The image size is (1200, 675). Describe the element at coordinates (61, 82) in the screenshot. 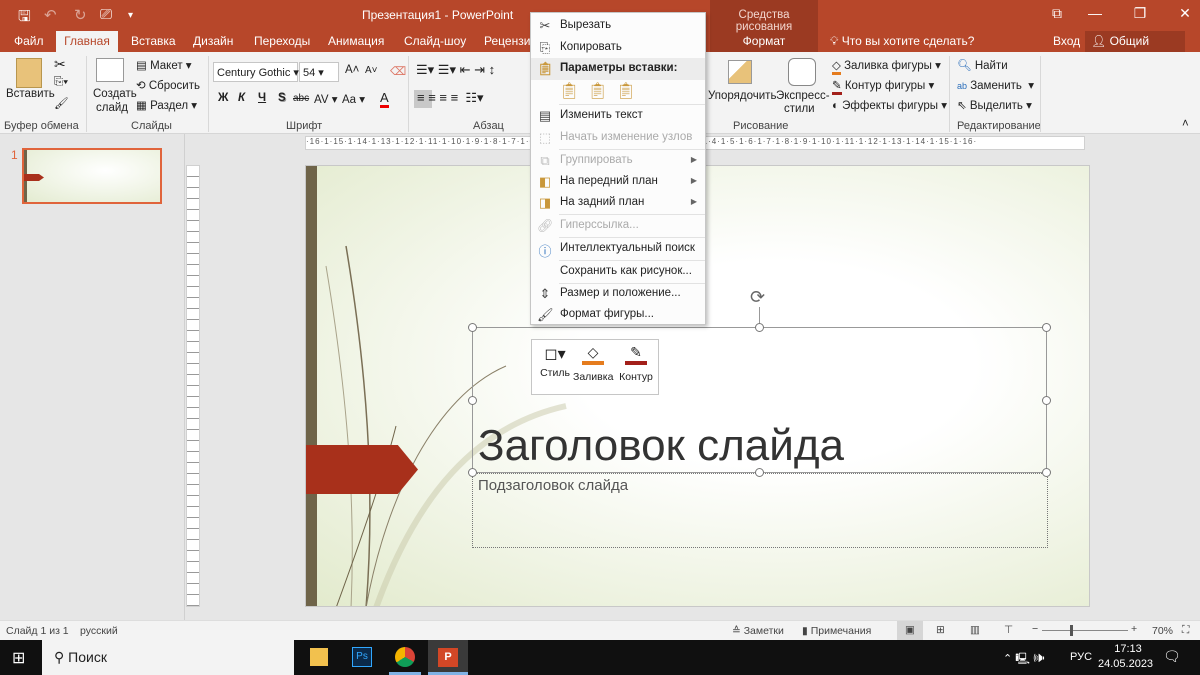

I see `copy-icon: ⎘▾` at that location.